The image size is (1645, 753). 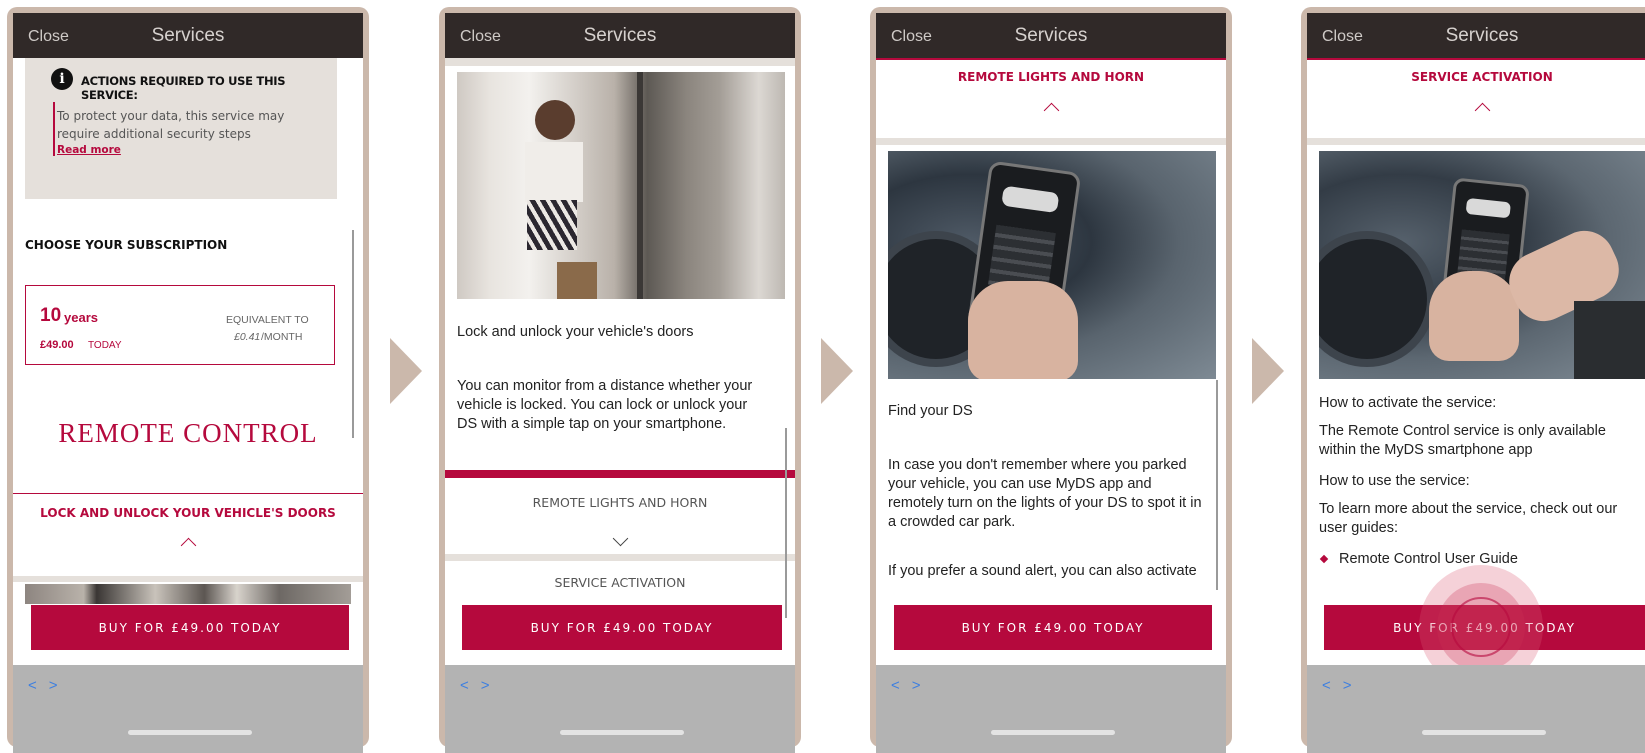 What do you see at coordinates (1394, 481) in the screenshot?
I see `how-to-use-heading: How to use the service:` at bounding box center [1394, 481].